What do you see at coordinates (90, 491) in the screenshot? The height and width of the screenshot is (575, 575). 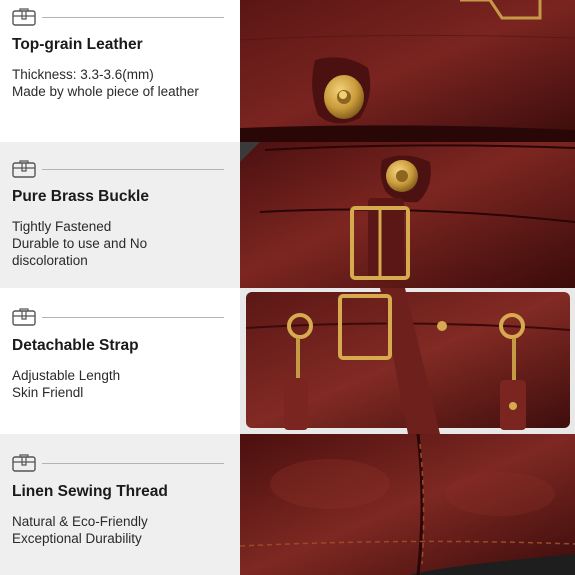 I see `feature-title: Linen Sewing Thread` at bounding box center [90, 491].